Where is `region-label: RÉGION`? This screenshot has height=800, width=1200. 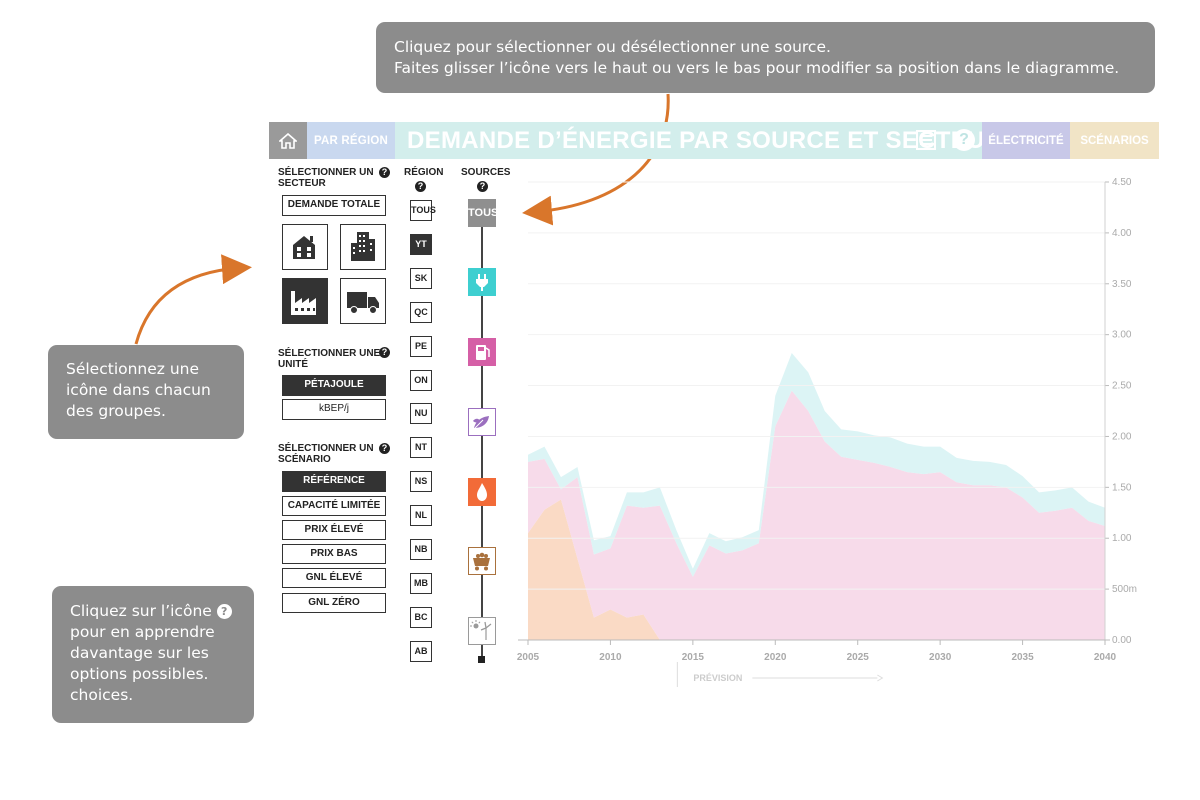 region-label: RÉGION is located at coordinates (424, 172).